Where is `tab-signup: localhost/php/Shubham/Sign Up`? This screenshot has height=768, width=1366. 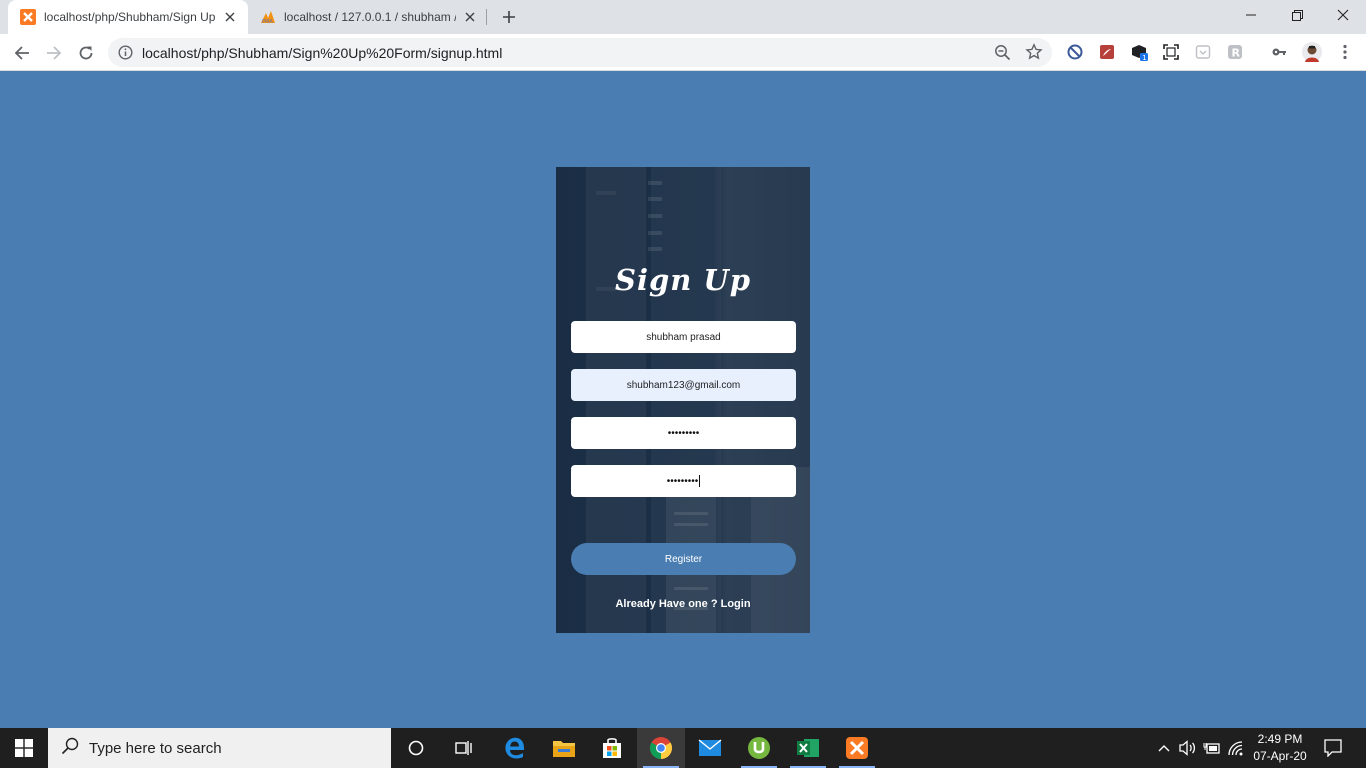 tab-signup: localhost/php/Shubham/Sign Up is located at coordinates (128, 17).